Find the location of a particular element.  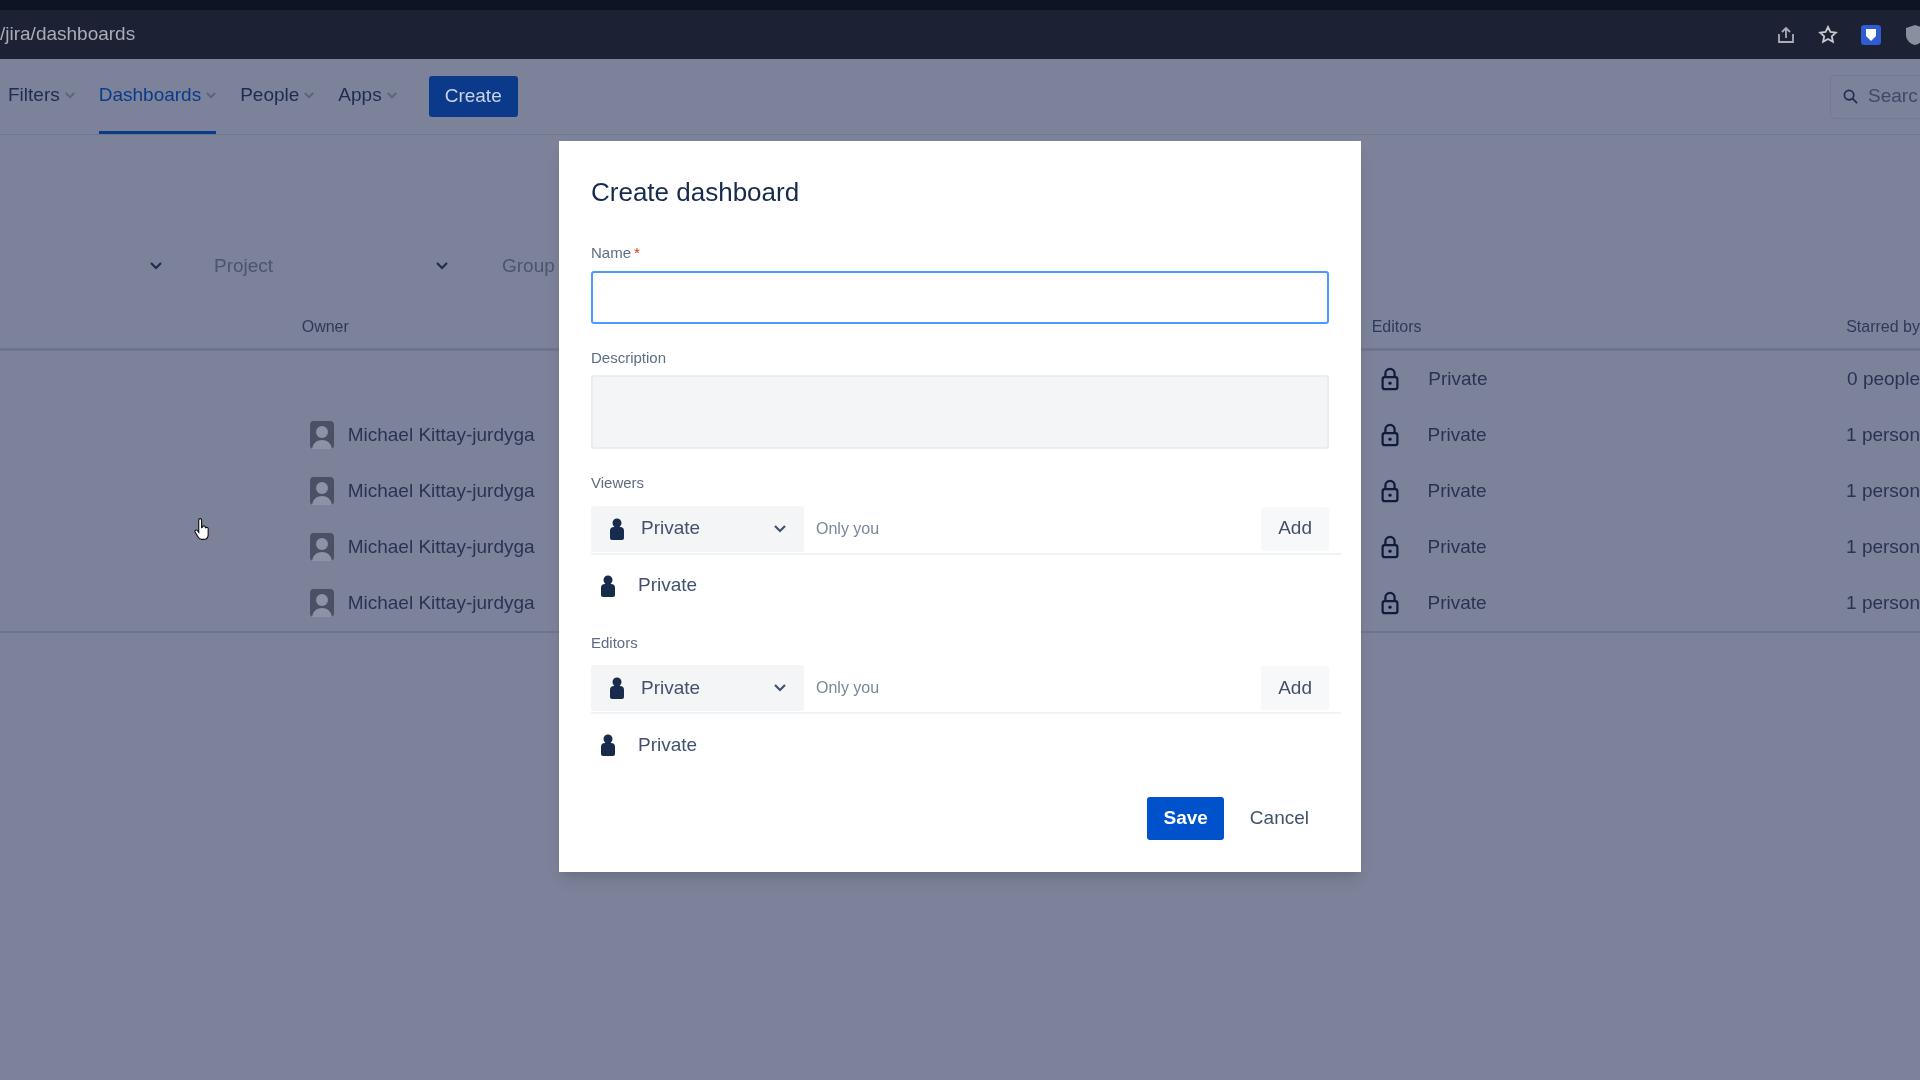

search-icon is located at coordinates (1850, 96).